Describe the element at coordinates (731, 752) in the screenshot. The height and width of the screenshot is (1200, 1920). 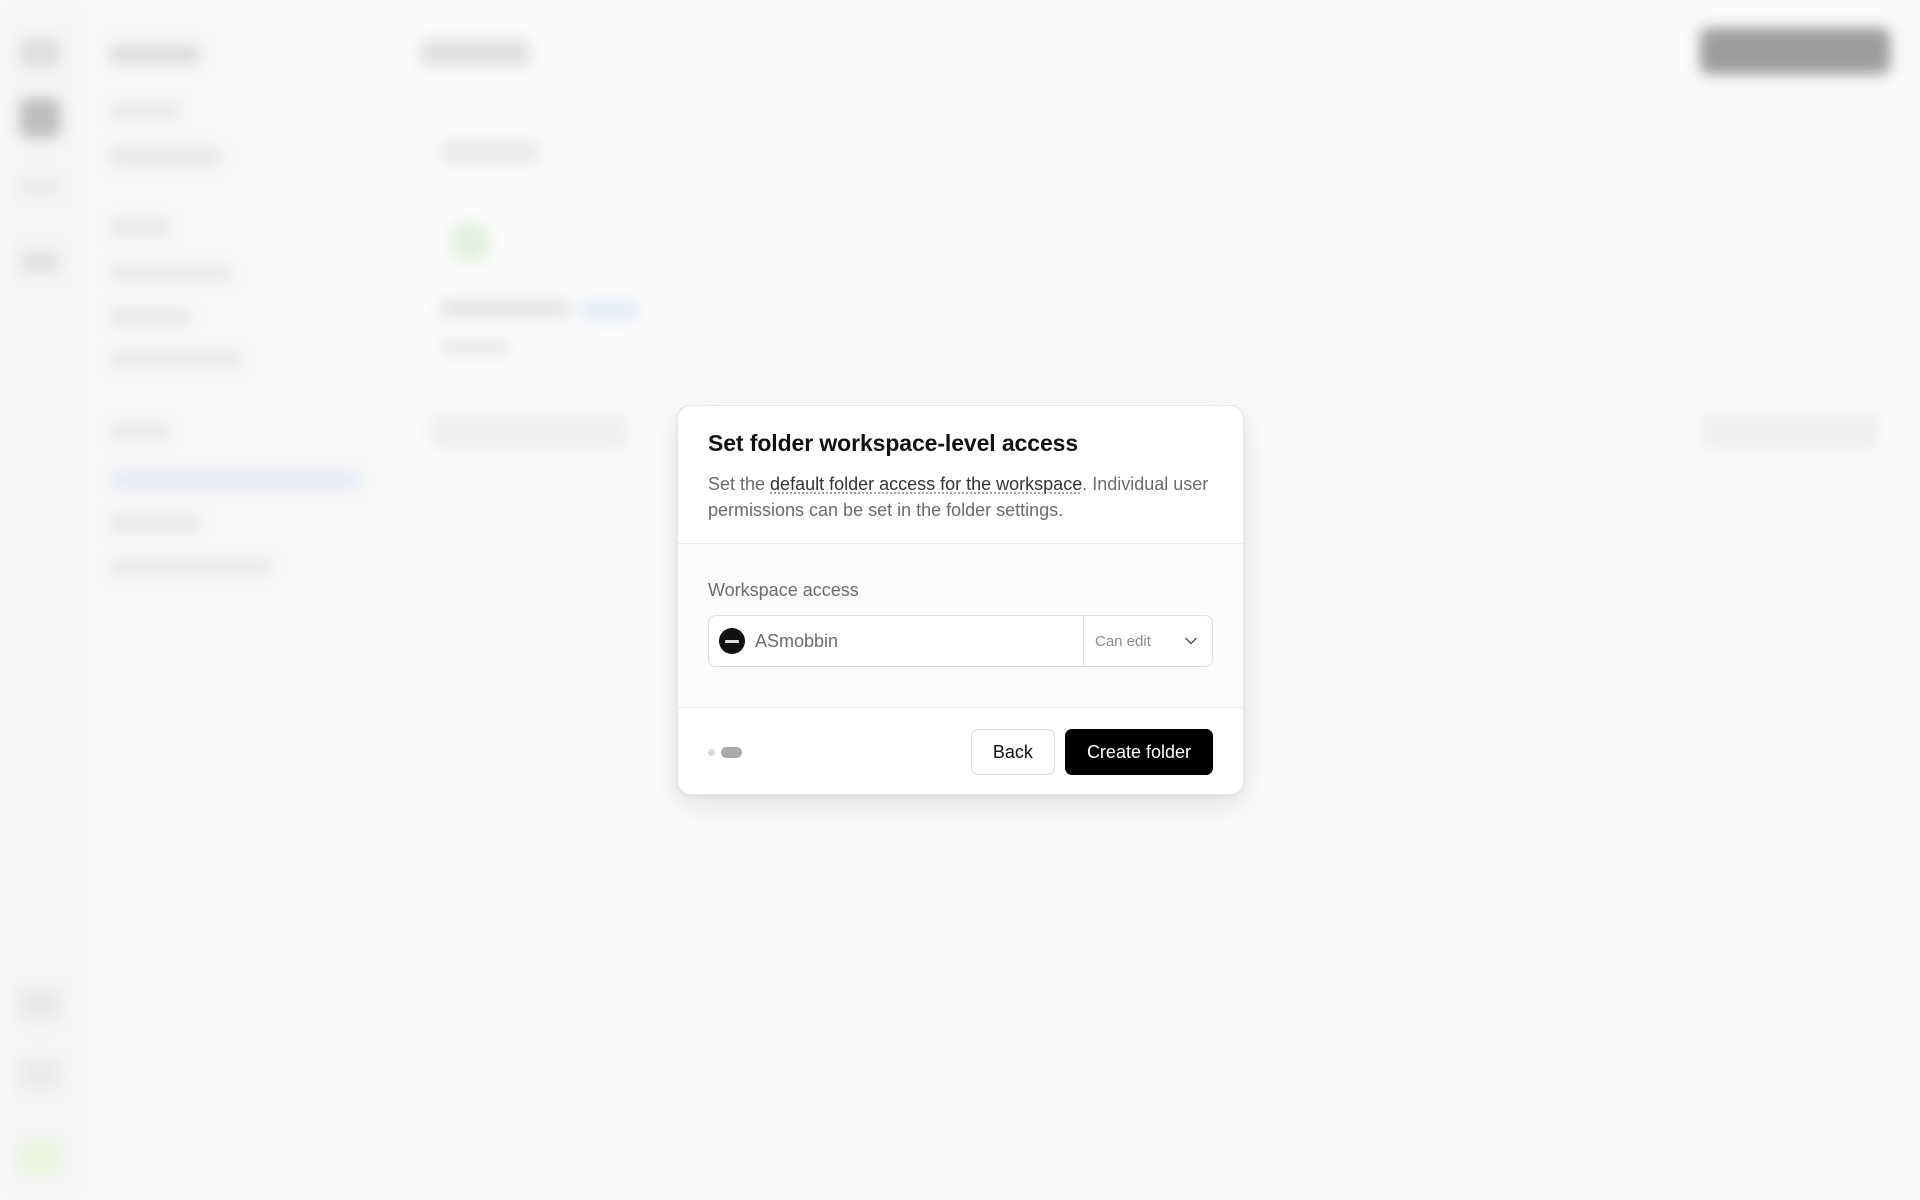
I see `step-dot-active` at that location.